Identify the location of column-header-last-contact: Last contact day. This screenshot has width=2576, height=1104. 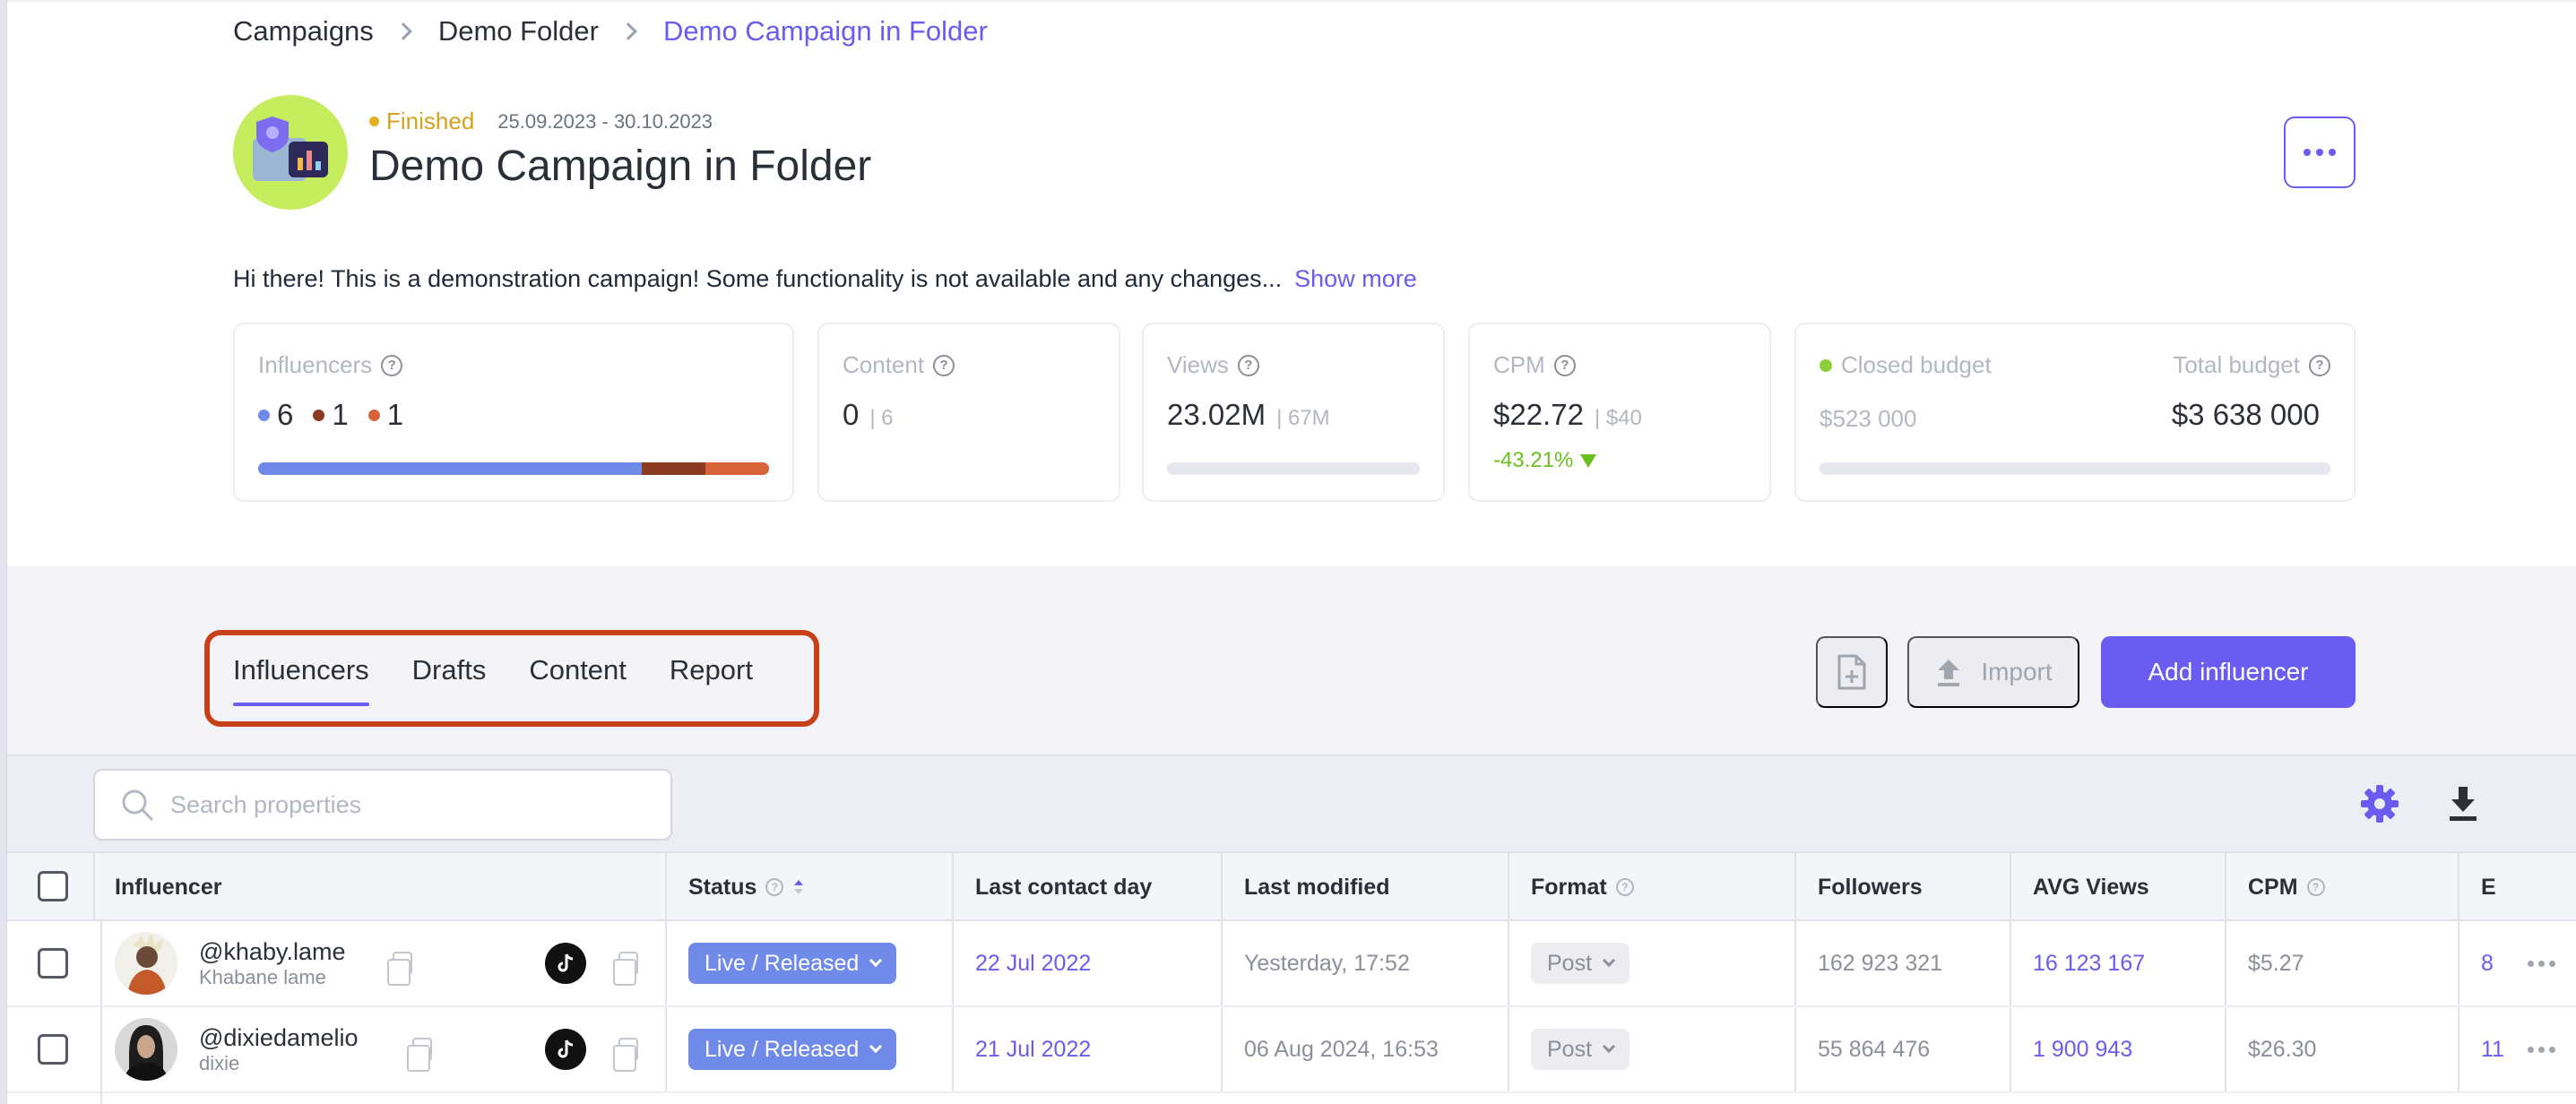
(1063, 887).